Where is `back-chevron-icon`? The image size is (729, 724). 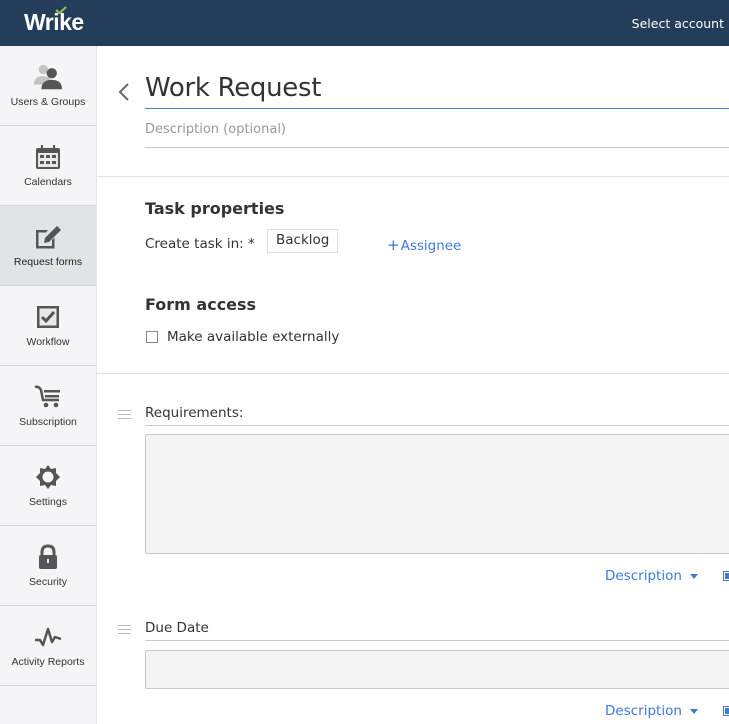 back-chevron-icon is located at coordinates (124, 92).